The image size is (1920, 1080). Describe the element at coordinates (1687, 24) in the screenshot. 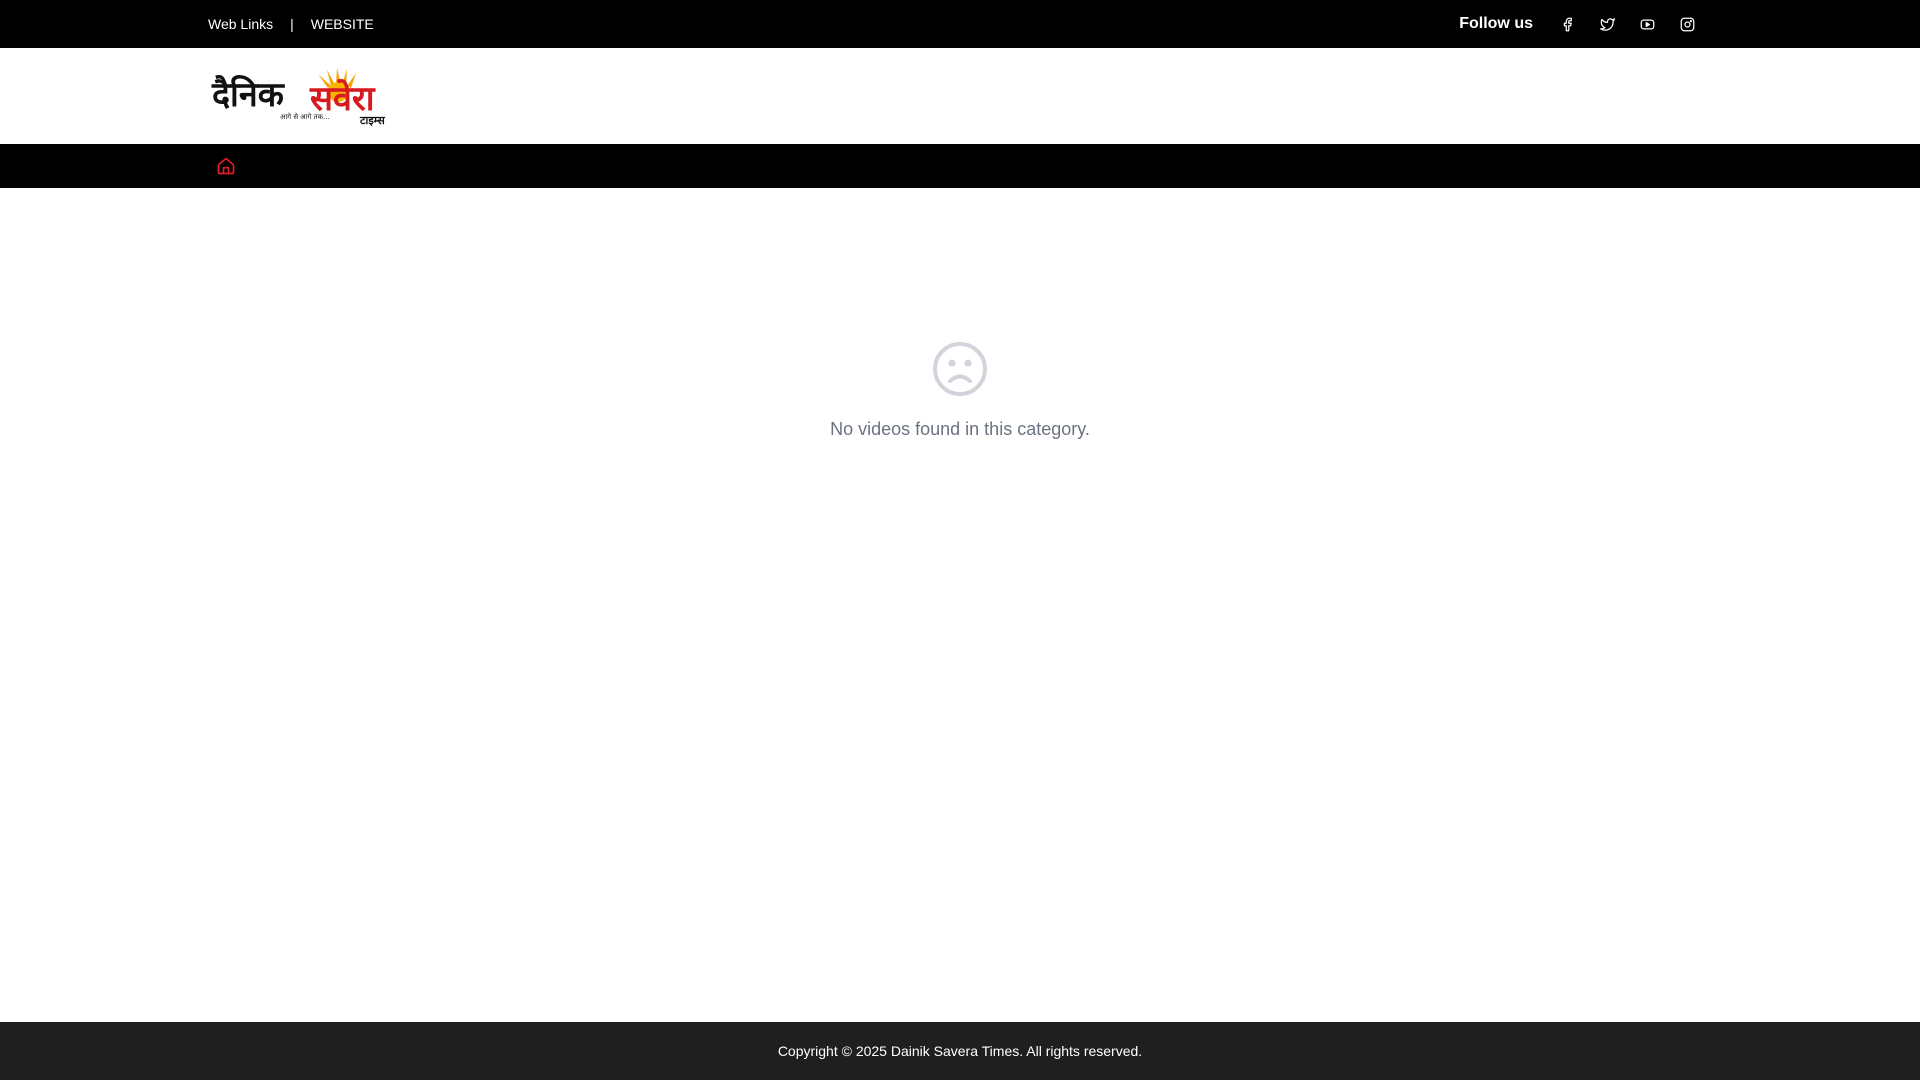

I see `instagram-icon` at that location.